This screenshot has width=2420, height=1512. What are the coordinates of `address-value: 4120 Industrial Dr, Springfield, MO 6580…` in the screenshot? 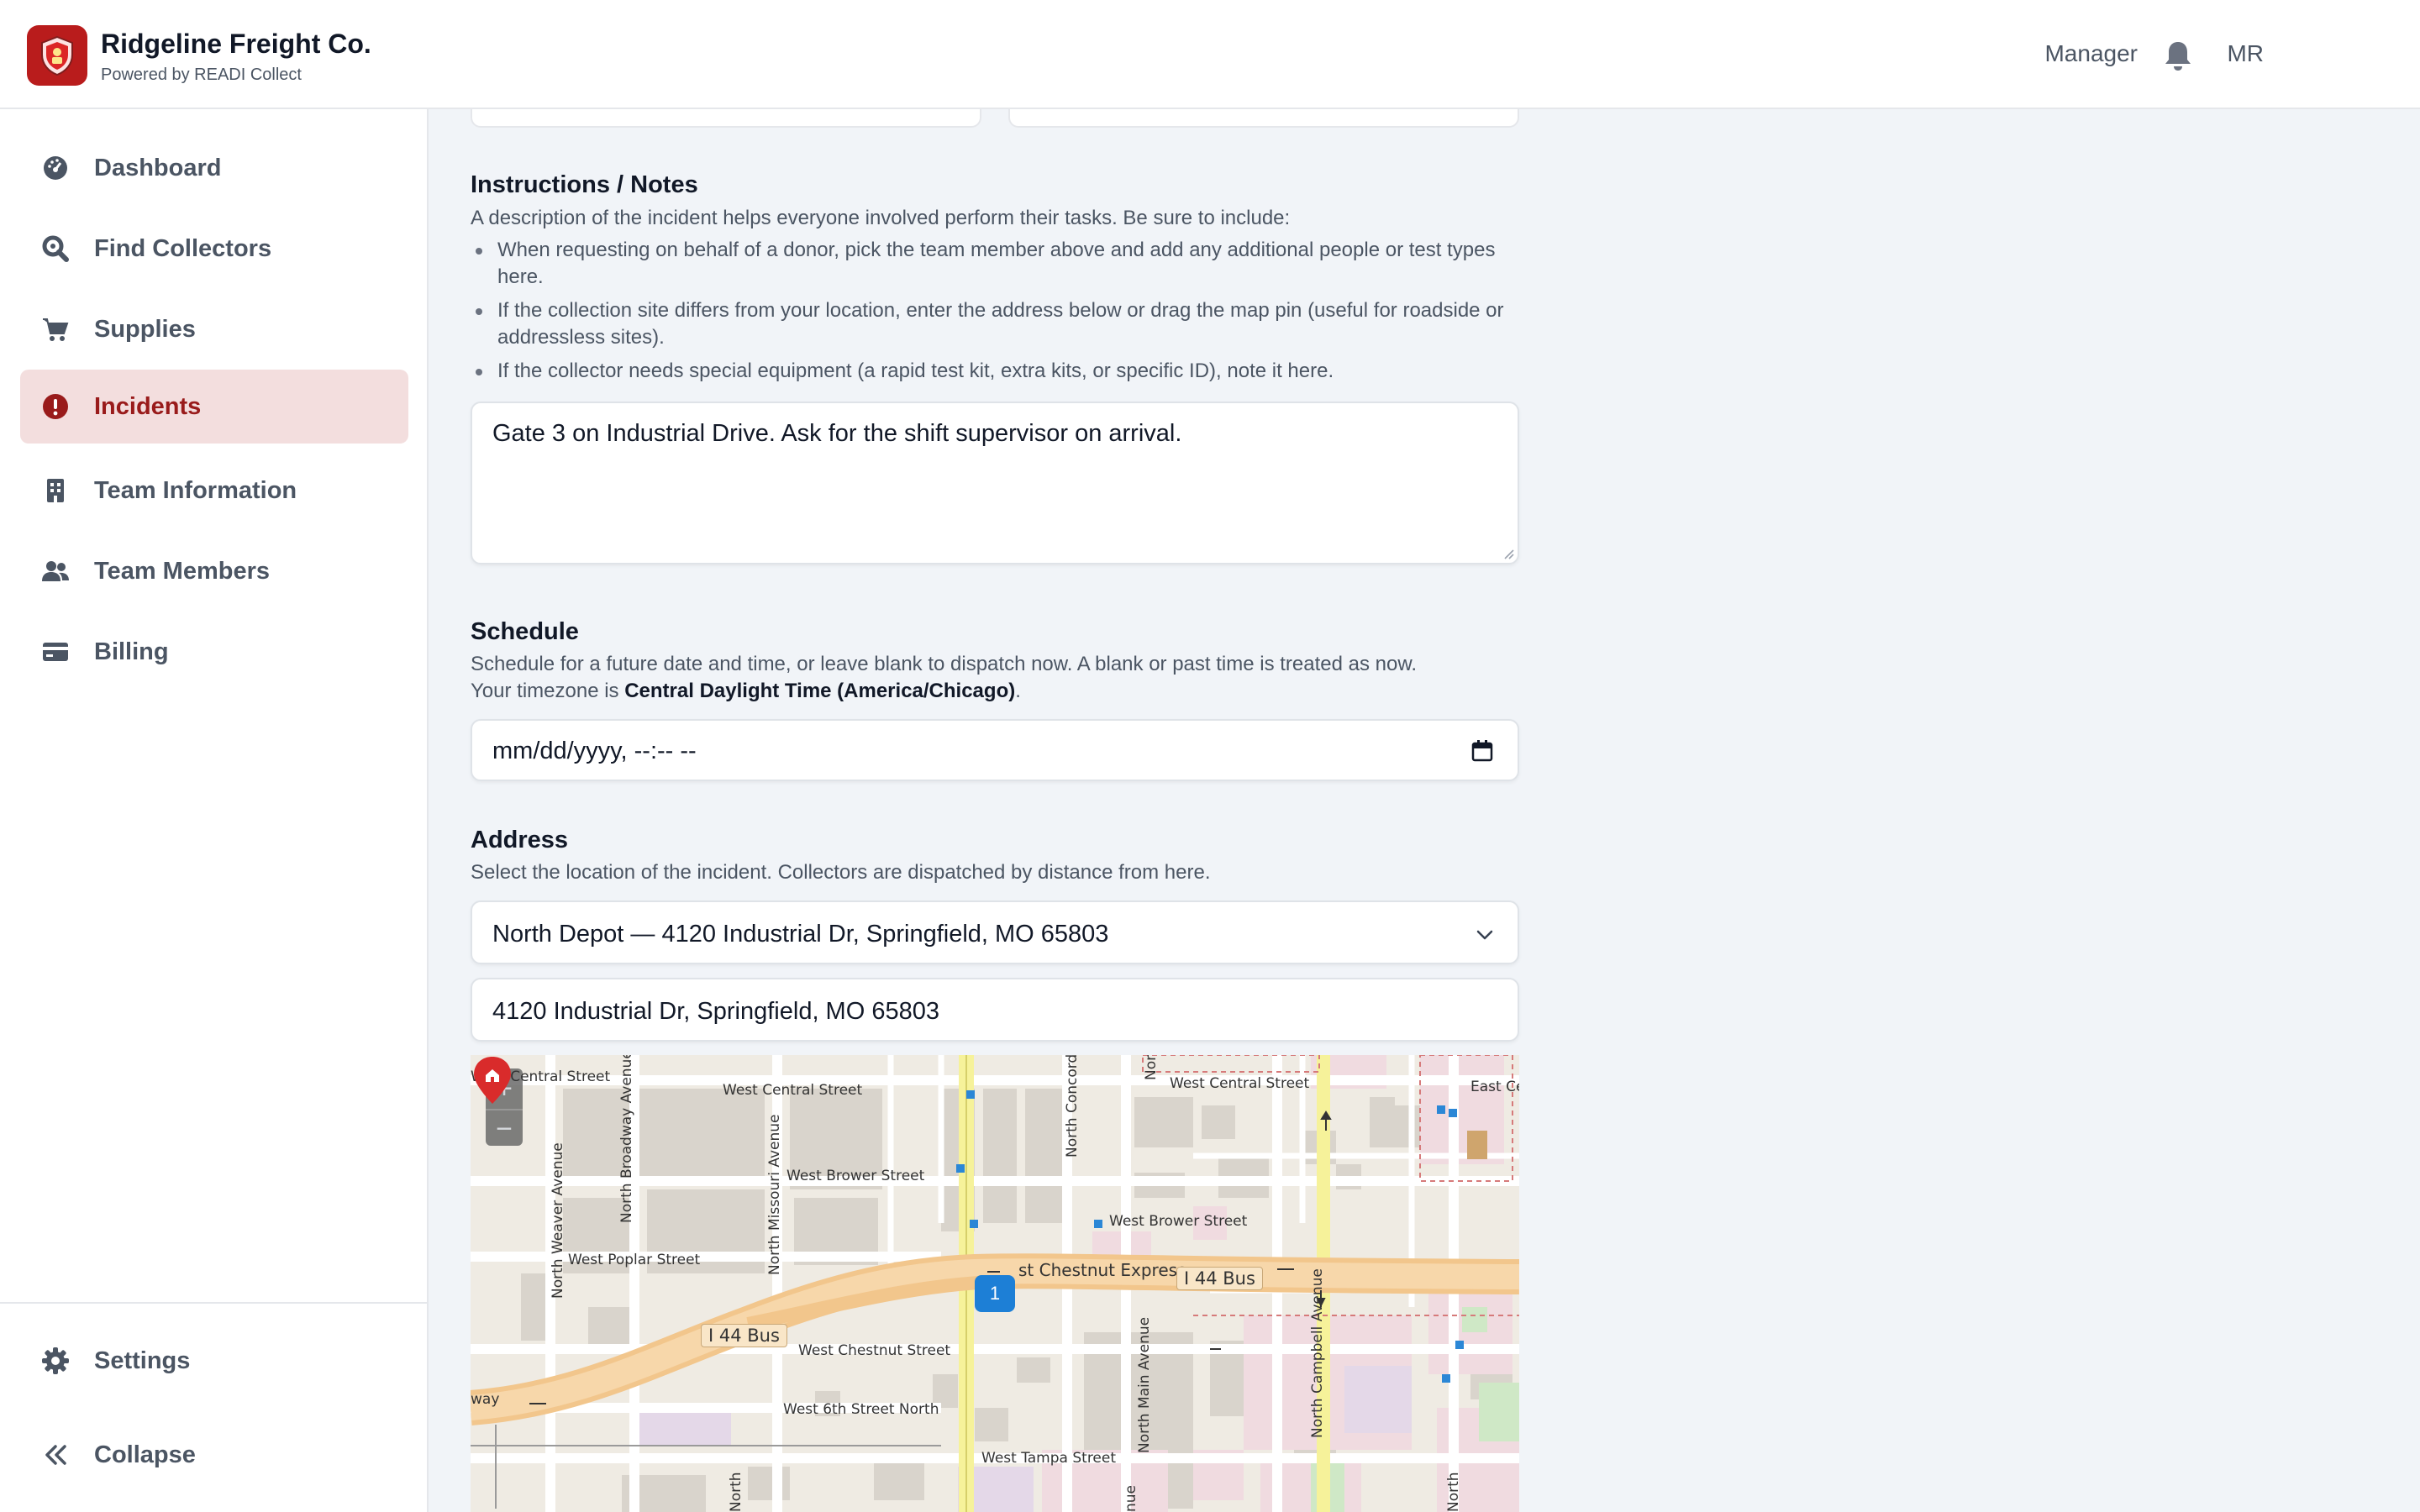 It's located at (716, 1011).